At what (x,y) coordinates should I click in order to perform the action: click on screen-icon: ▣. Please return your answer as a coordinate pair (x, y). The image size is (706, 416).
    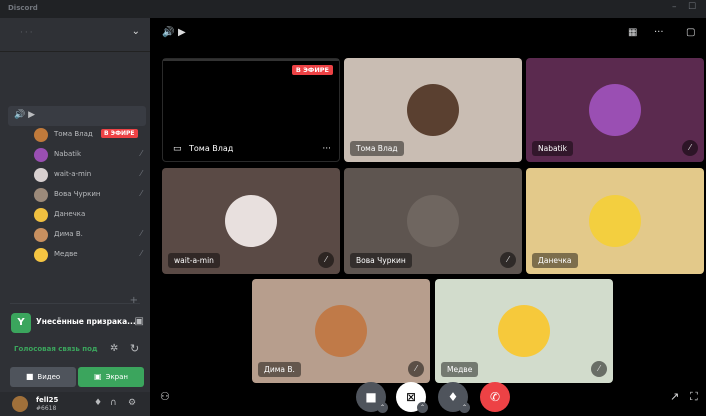
    Looking at the image, I should click on (98, 376).